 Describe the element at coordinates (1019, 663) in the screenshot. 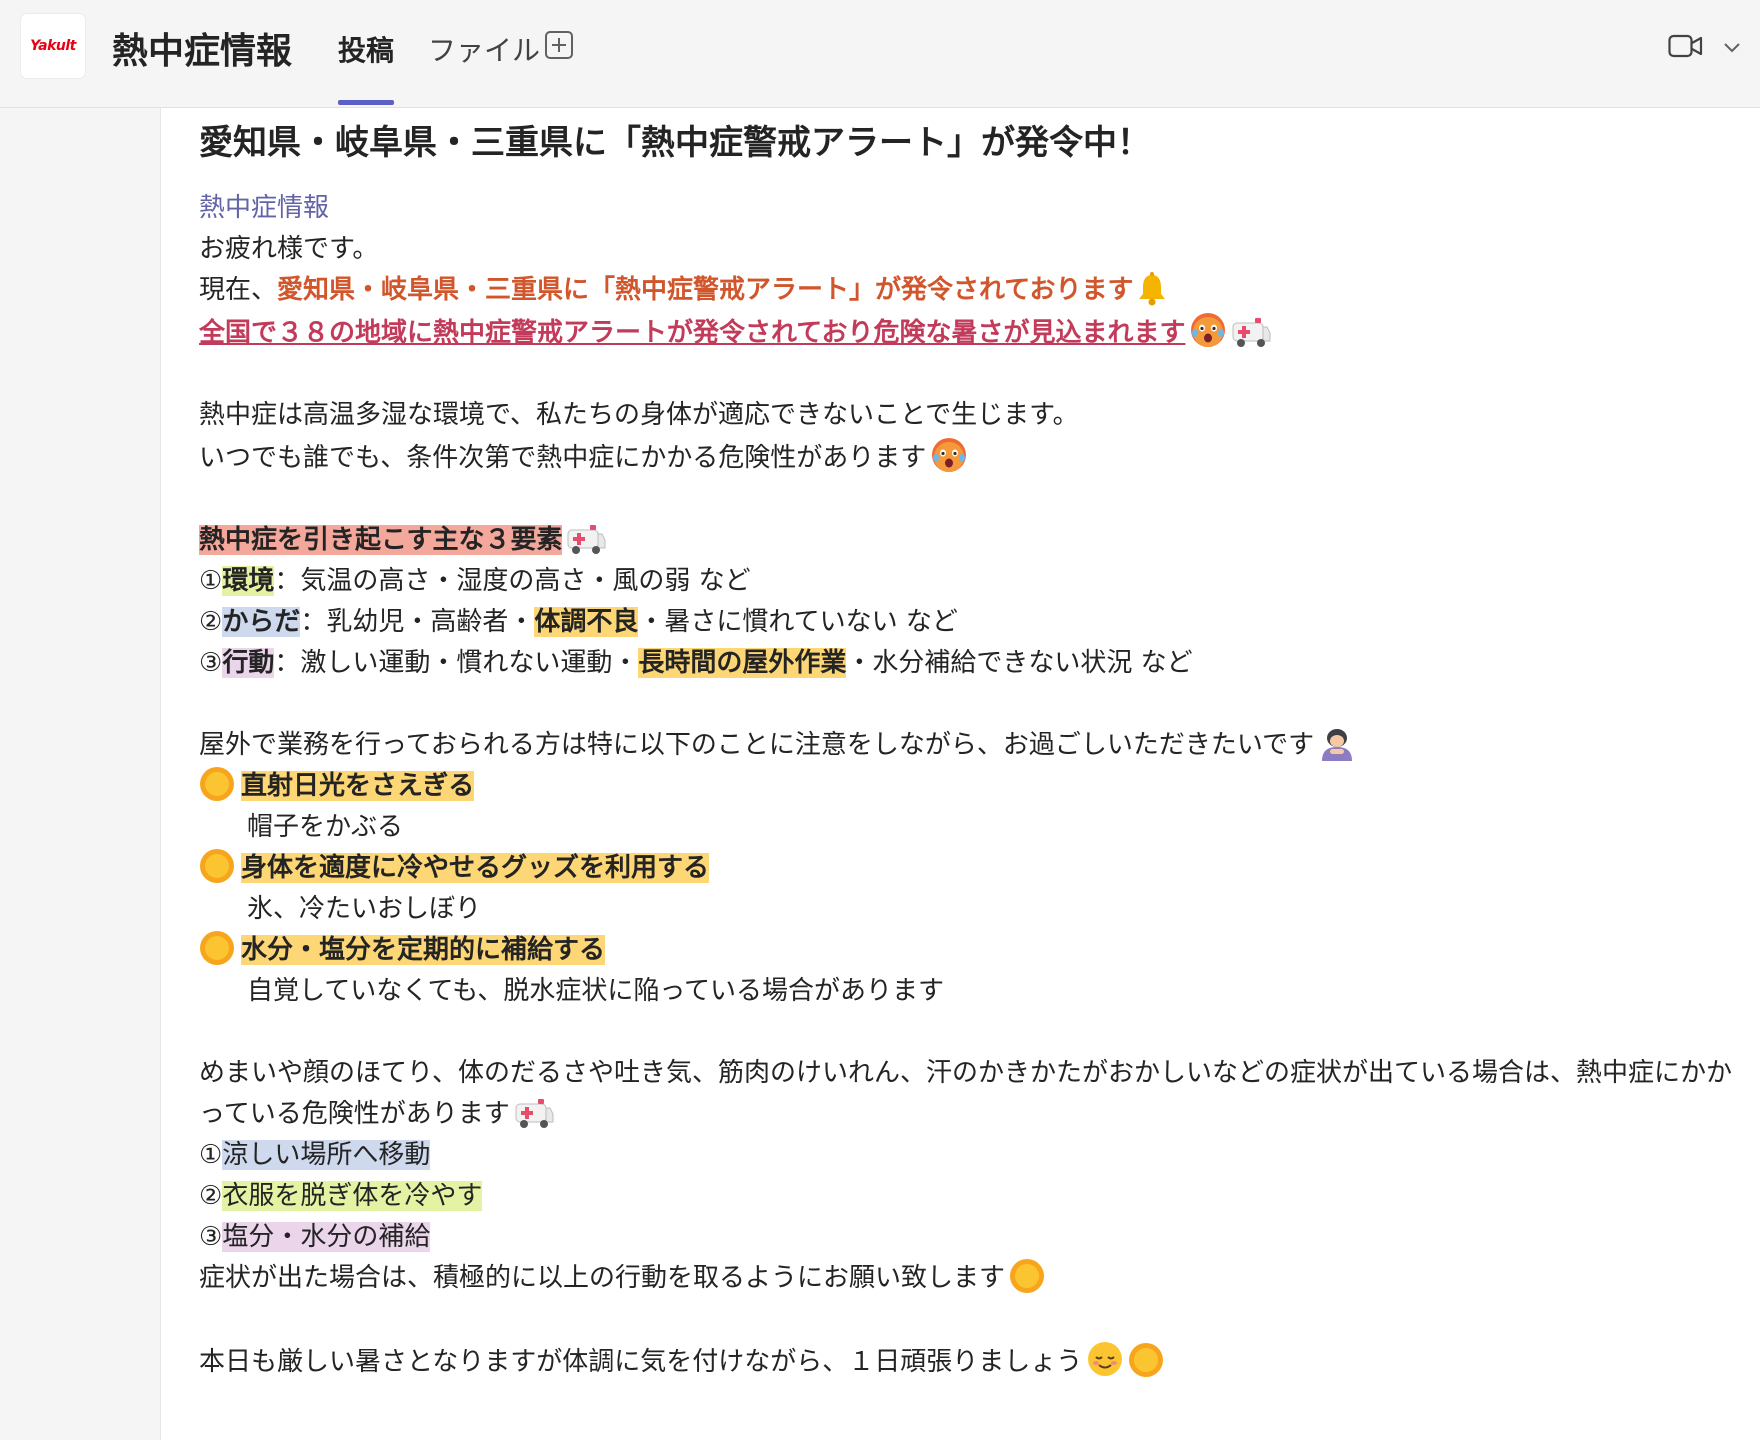

I see `factor-text: ・水分補給できない状況 など` at that location.